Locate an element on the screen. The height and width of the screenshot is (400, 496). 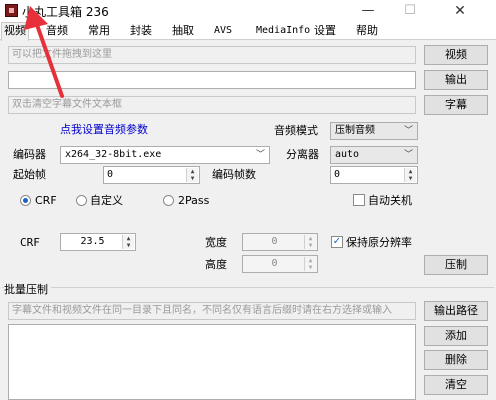
subtitle-button: 字幕 is located at coordinates (456, 105).